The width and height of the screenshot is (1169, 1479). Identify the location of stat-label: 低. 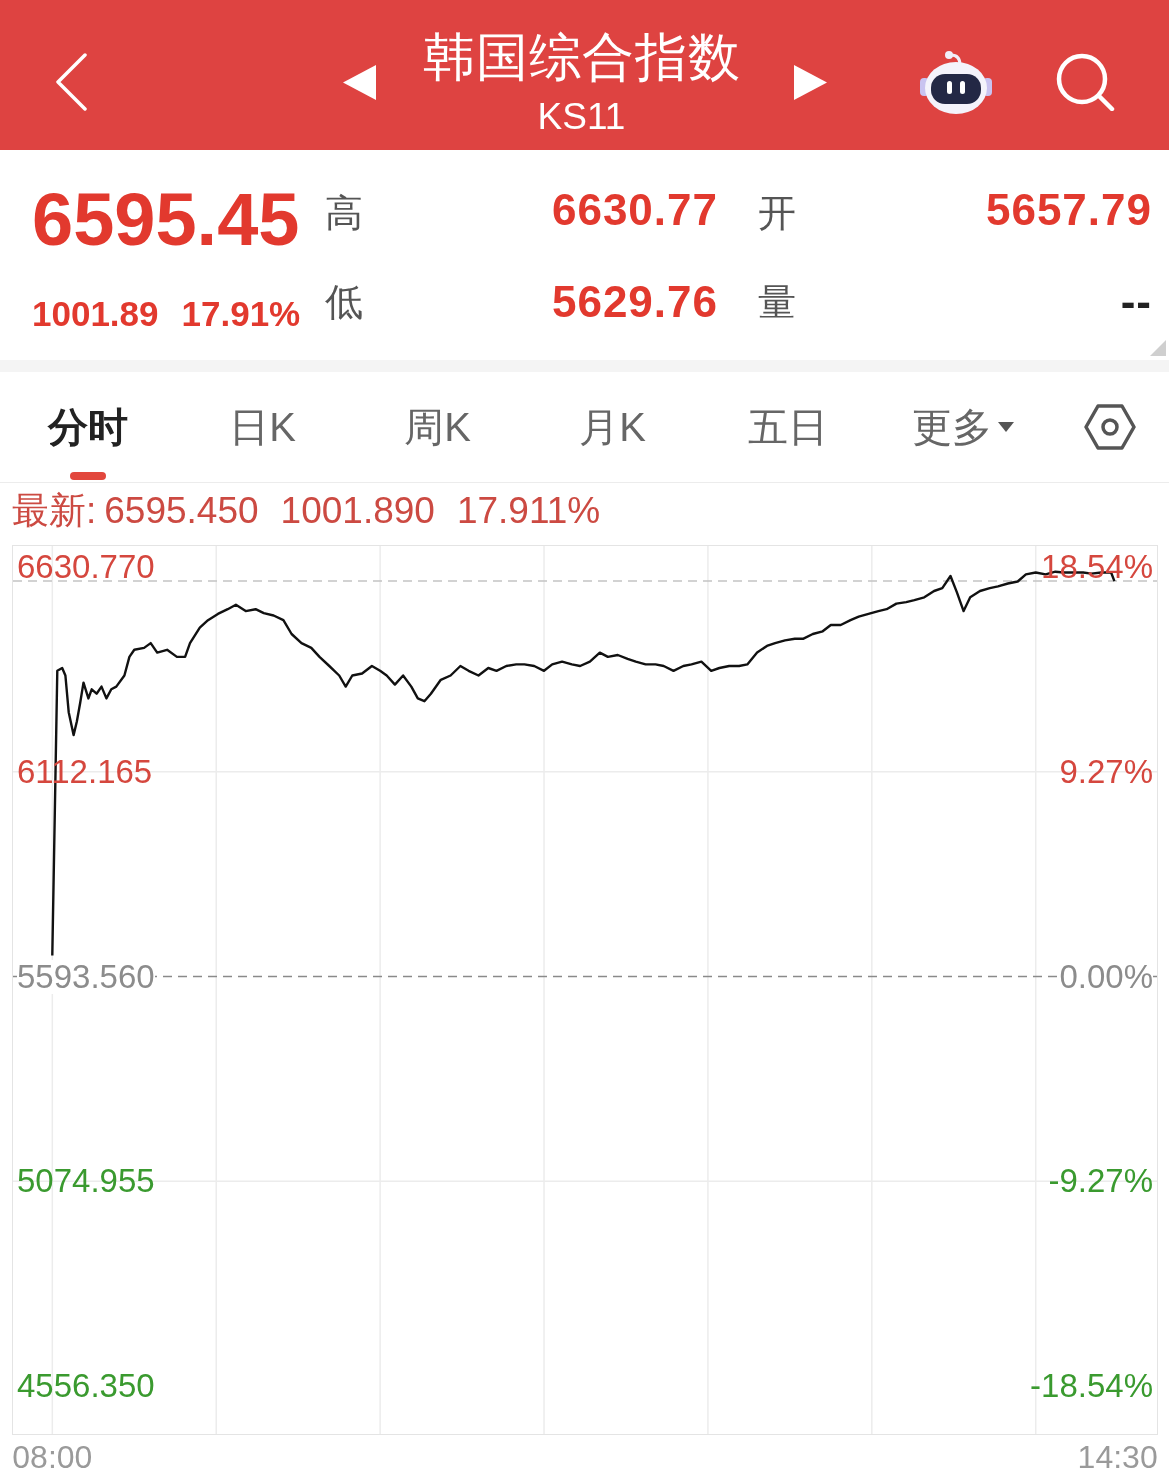
(344, 302).